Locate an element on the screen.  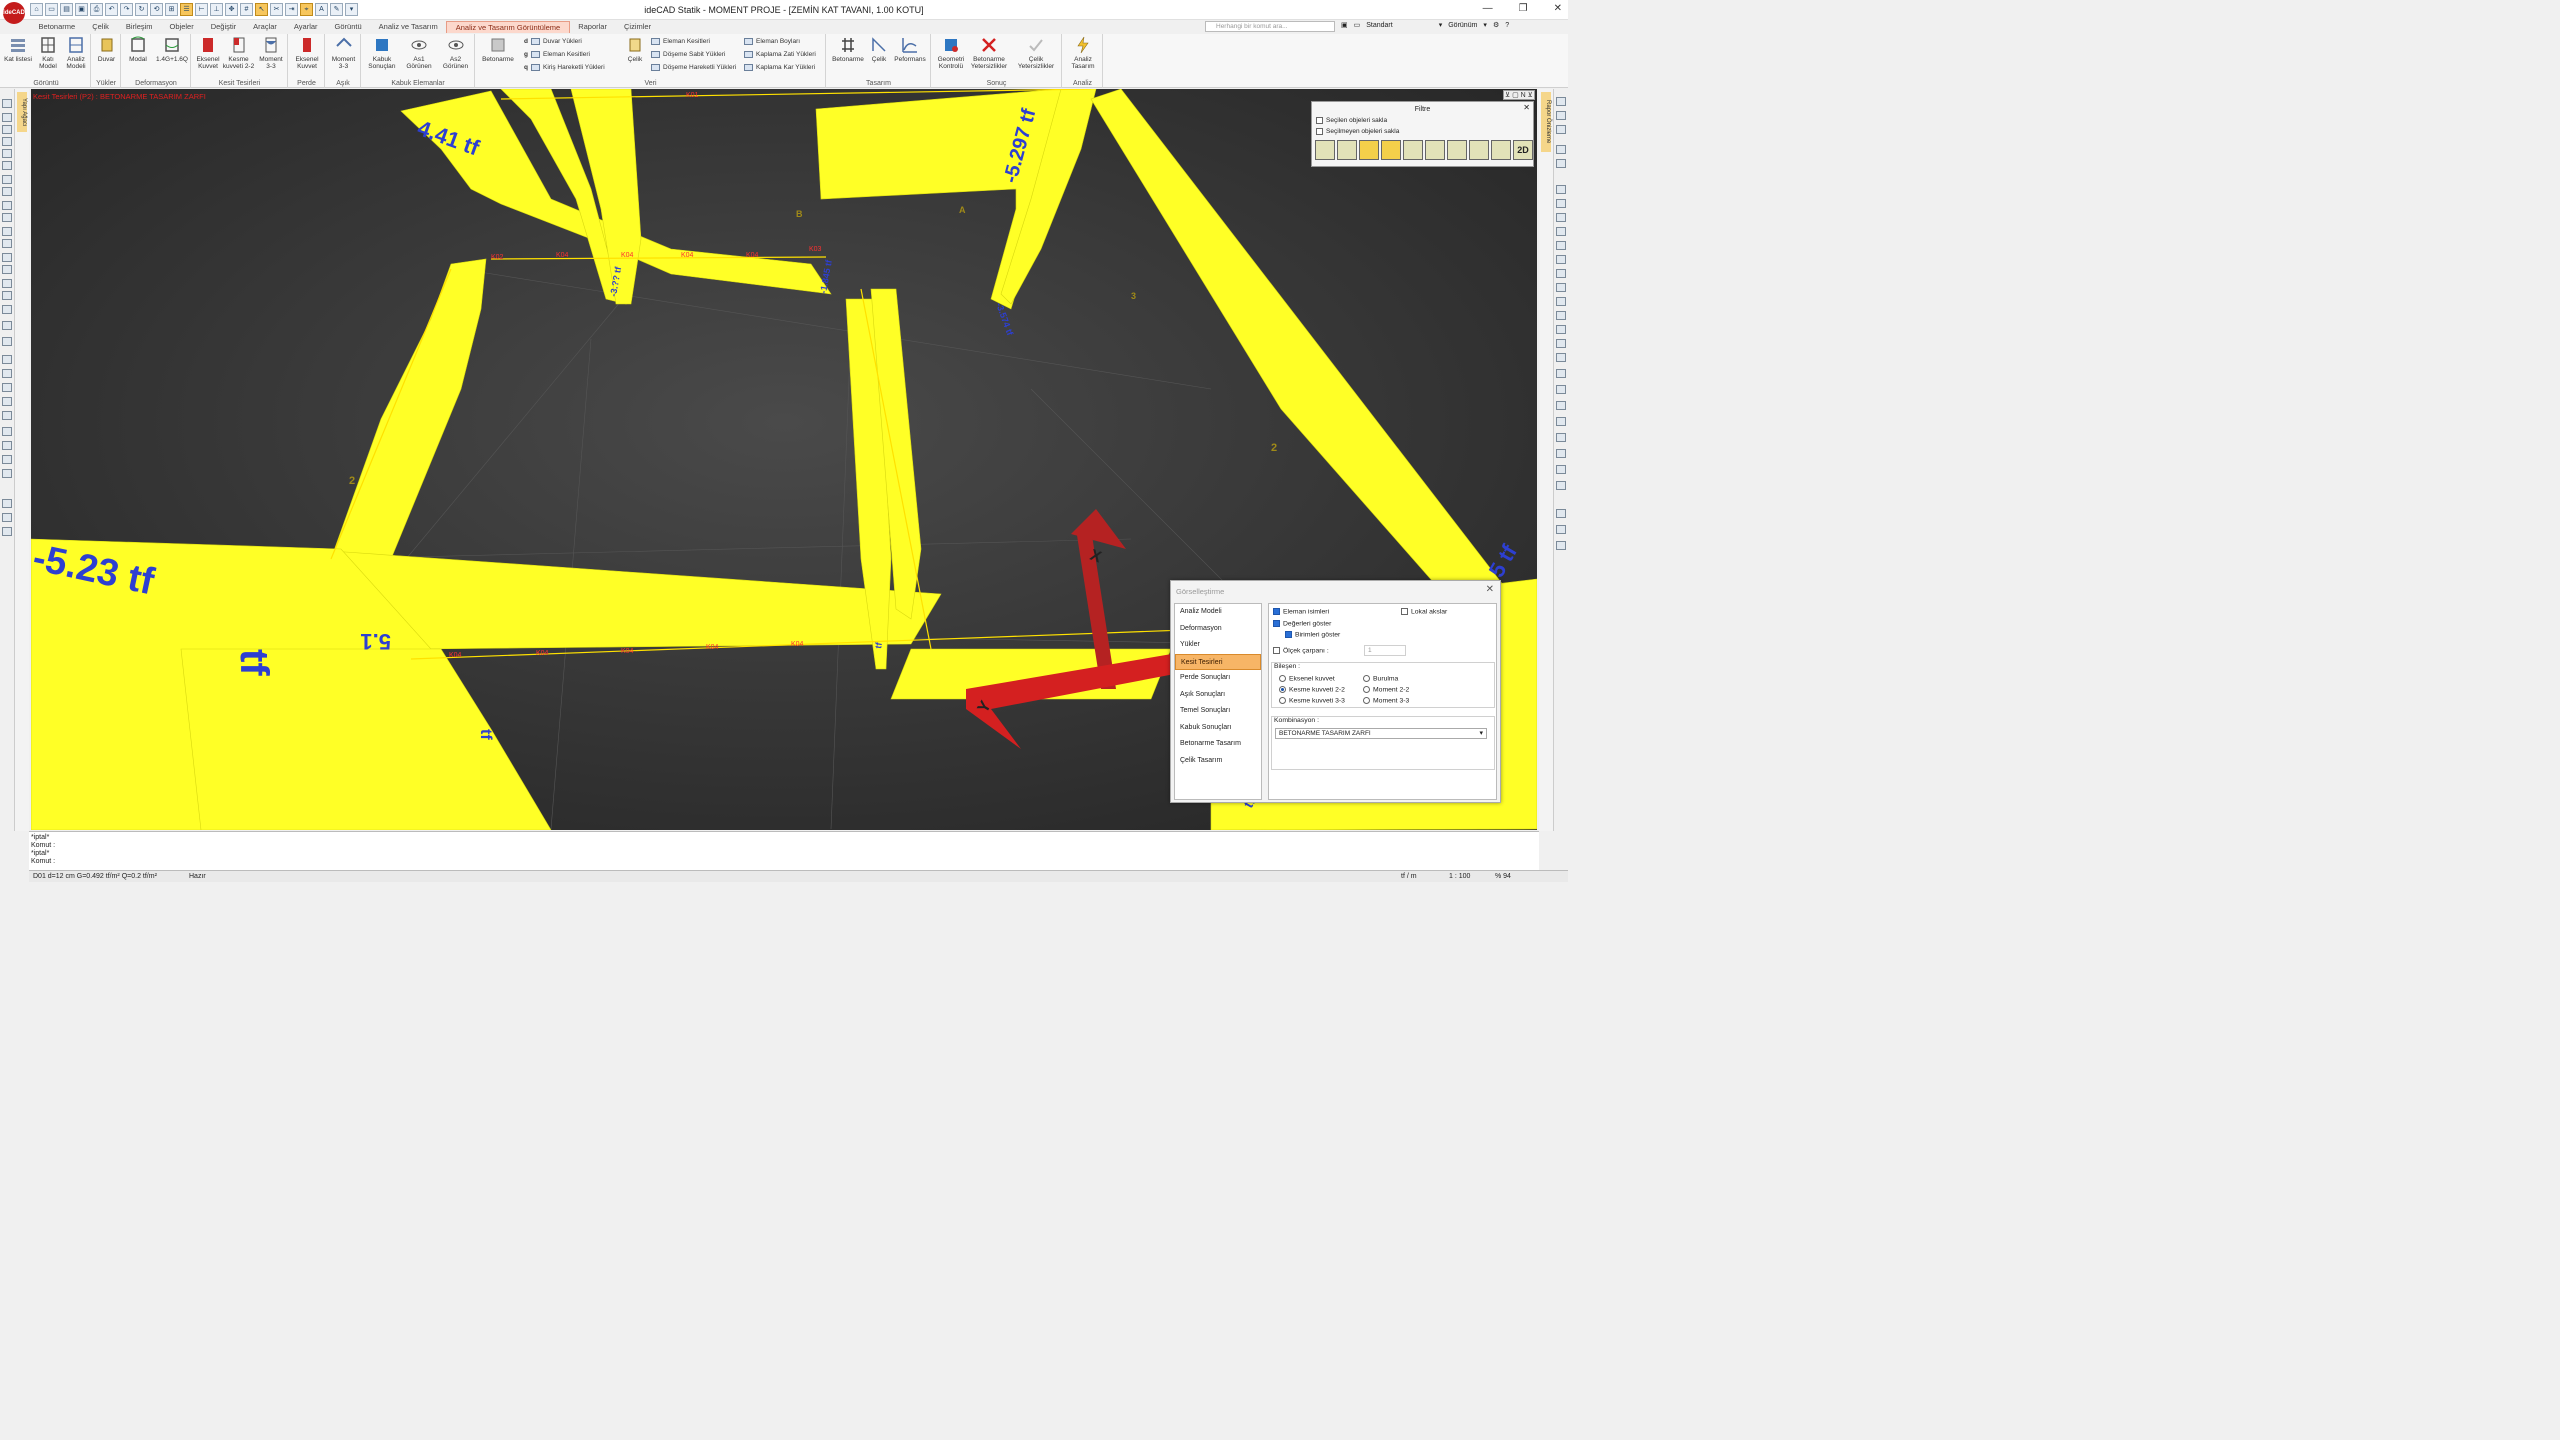
status-scale: 1 : 100 is located at coordinates (1459, 876).